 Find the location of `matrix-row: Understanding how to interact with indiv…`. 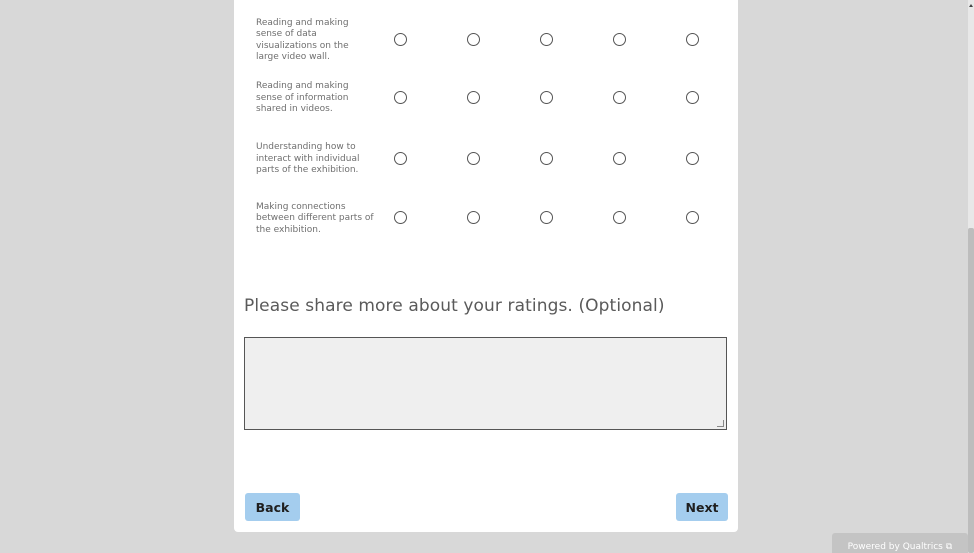

matrix-row: Understanding how to interact with indiv… is located at coordinates (491, 159).